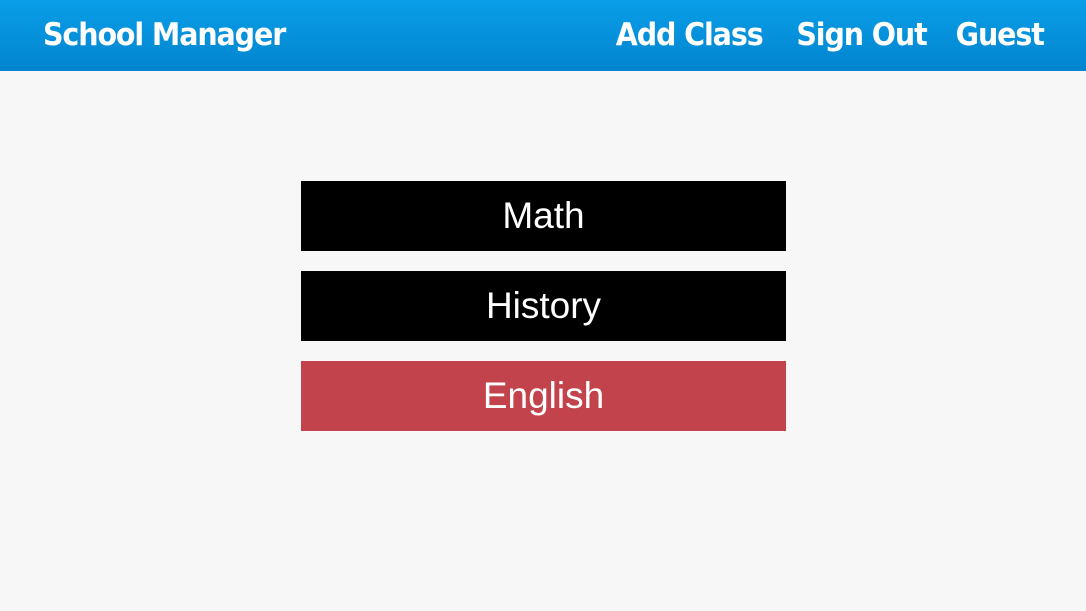  Describe the element at coordinates (543, 35) in the screenshot. I see `top-navbar: School Manager Add Class Sign Out Guest` at that location.